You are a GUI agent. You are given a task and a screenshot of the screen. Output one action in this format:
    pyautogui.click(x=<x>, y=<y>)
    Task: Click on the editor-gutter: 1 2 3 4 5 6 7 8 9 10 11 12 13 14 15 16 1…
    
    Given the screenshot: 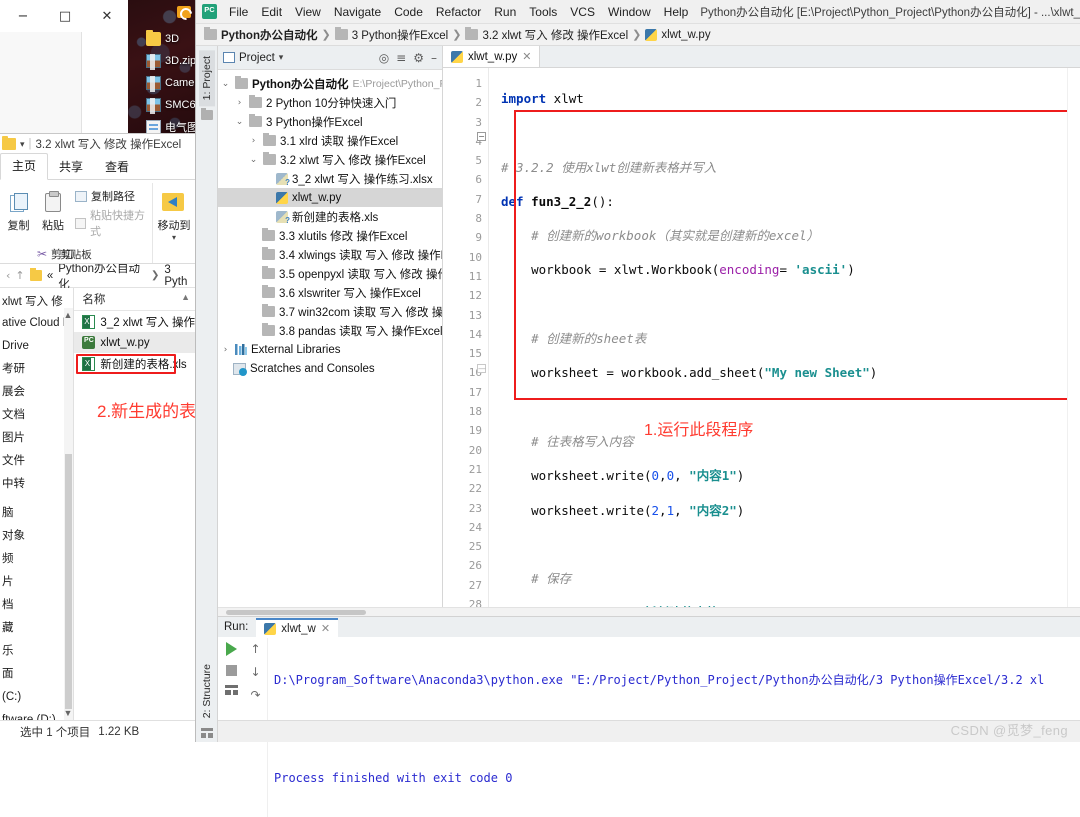 What is the action you would take?
    pyautogui.click(x=466, y=337)
    